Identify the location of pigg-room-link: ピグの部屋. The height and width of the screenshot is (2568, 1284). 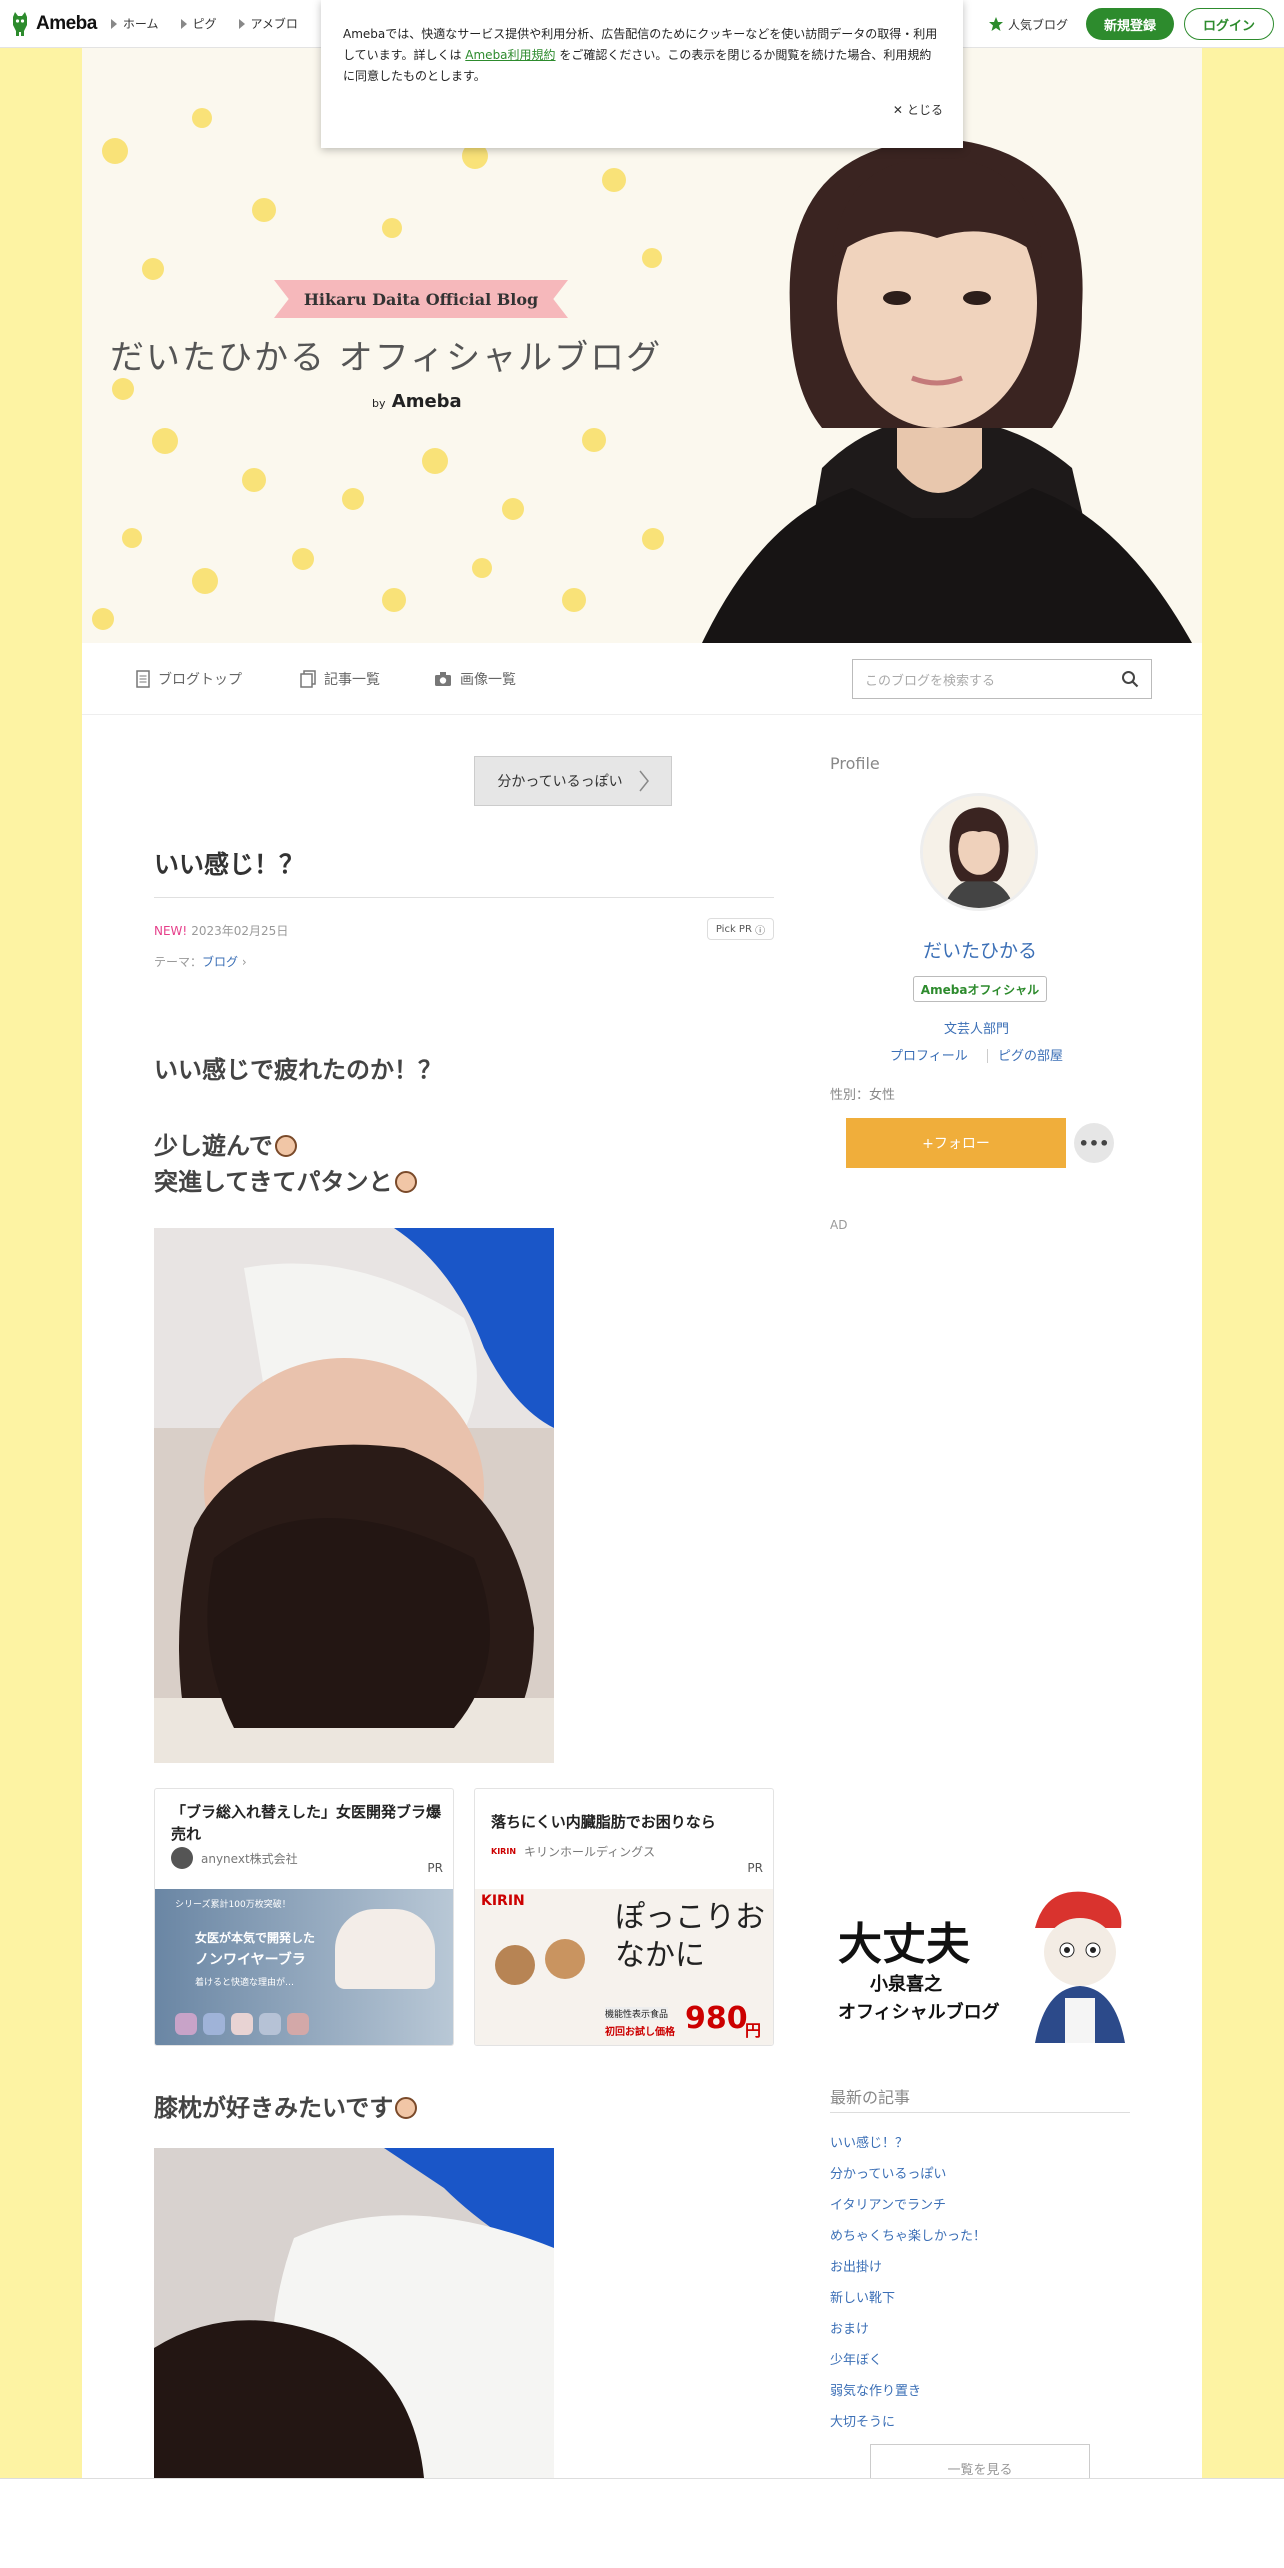
(1030, 1054).